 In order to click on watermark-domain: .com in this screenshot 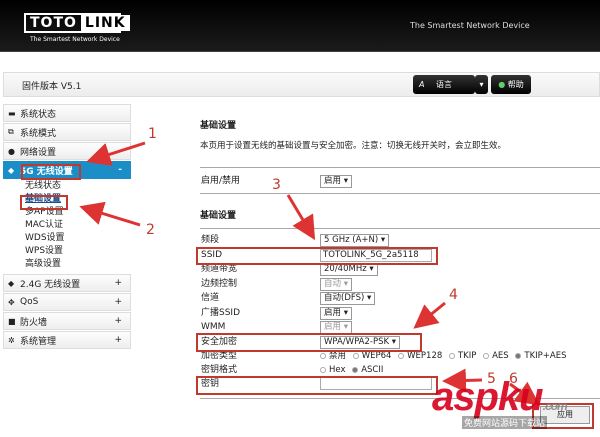, I will do `click(555, 406)`.